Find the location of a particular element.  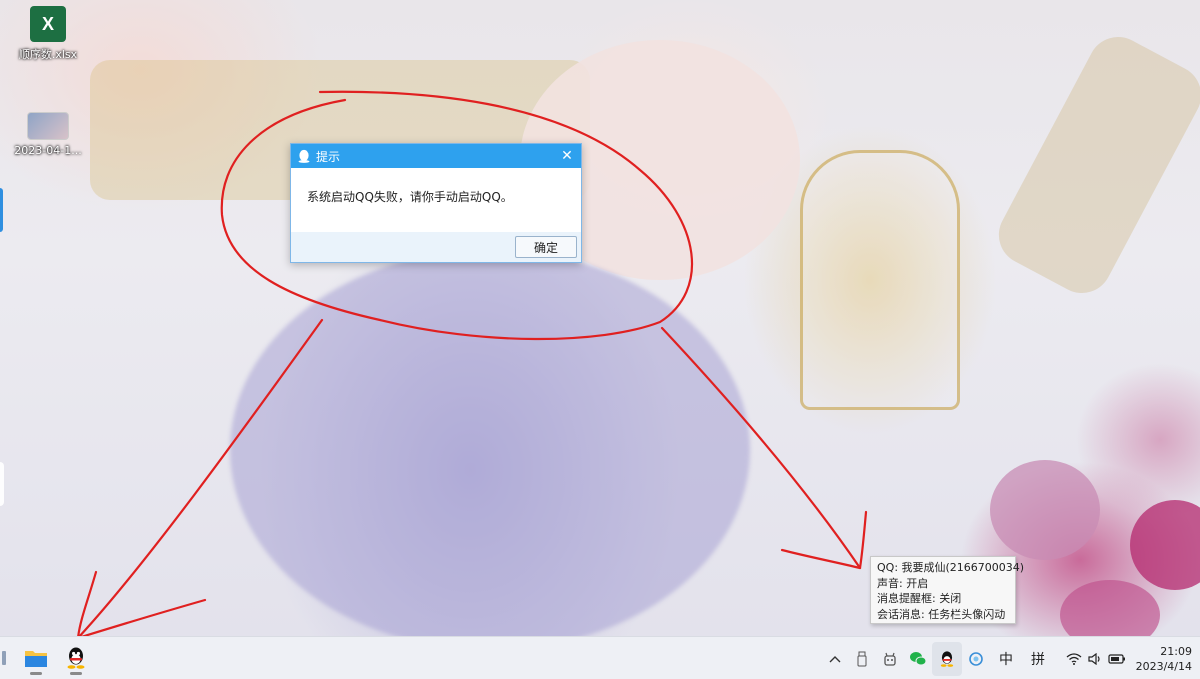

dialog-message: 系统启动QQ失败，请你手动启动QQ。 is located at coordinates (410, 197).